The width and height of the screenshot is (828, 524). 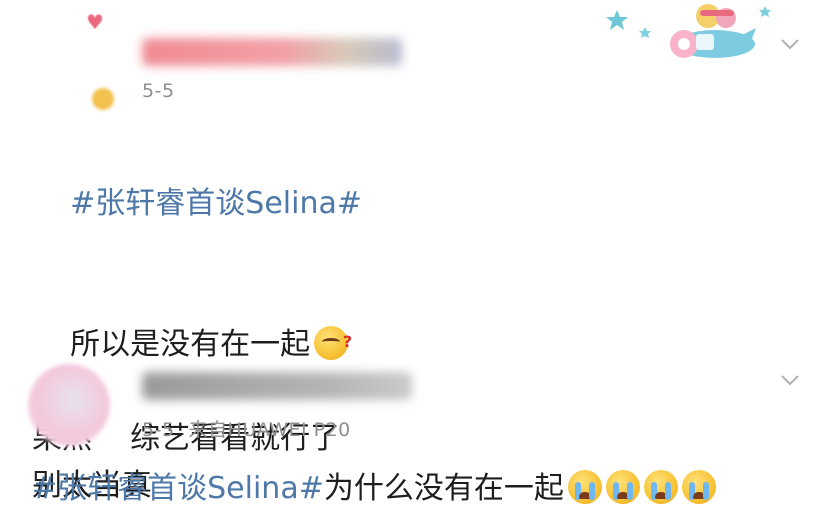 I want to click on content-line: #张轩睿首谈Selina#为什么没有在一起, so click(x=374, y=488).